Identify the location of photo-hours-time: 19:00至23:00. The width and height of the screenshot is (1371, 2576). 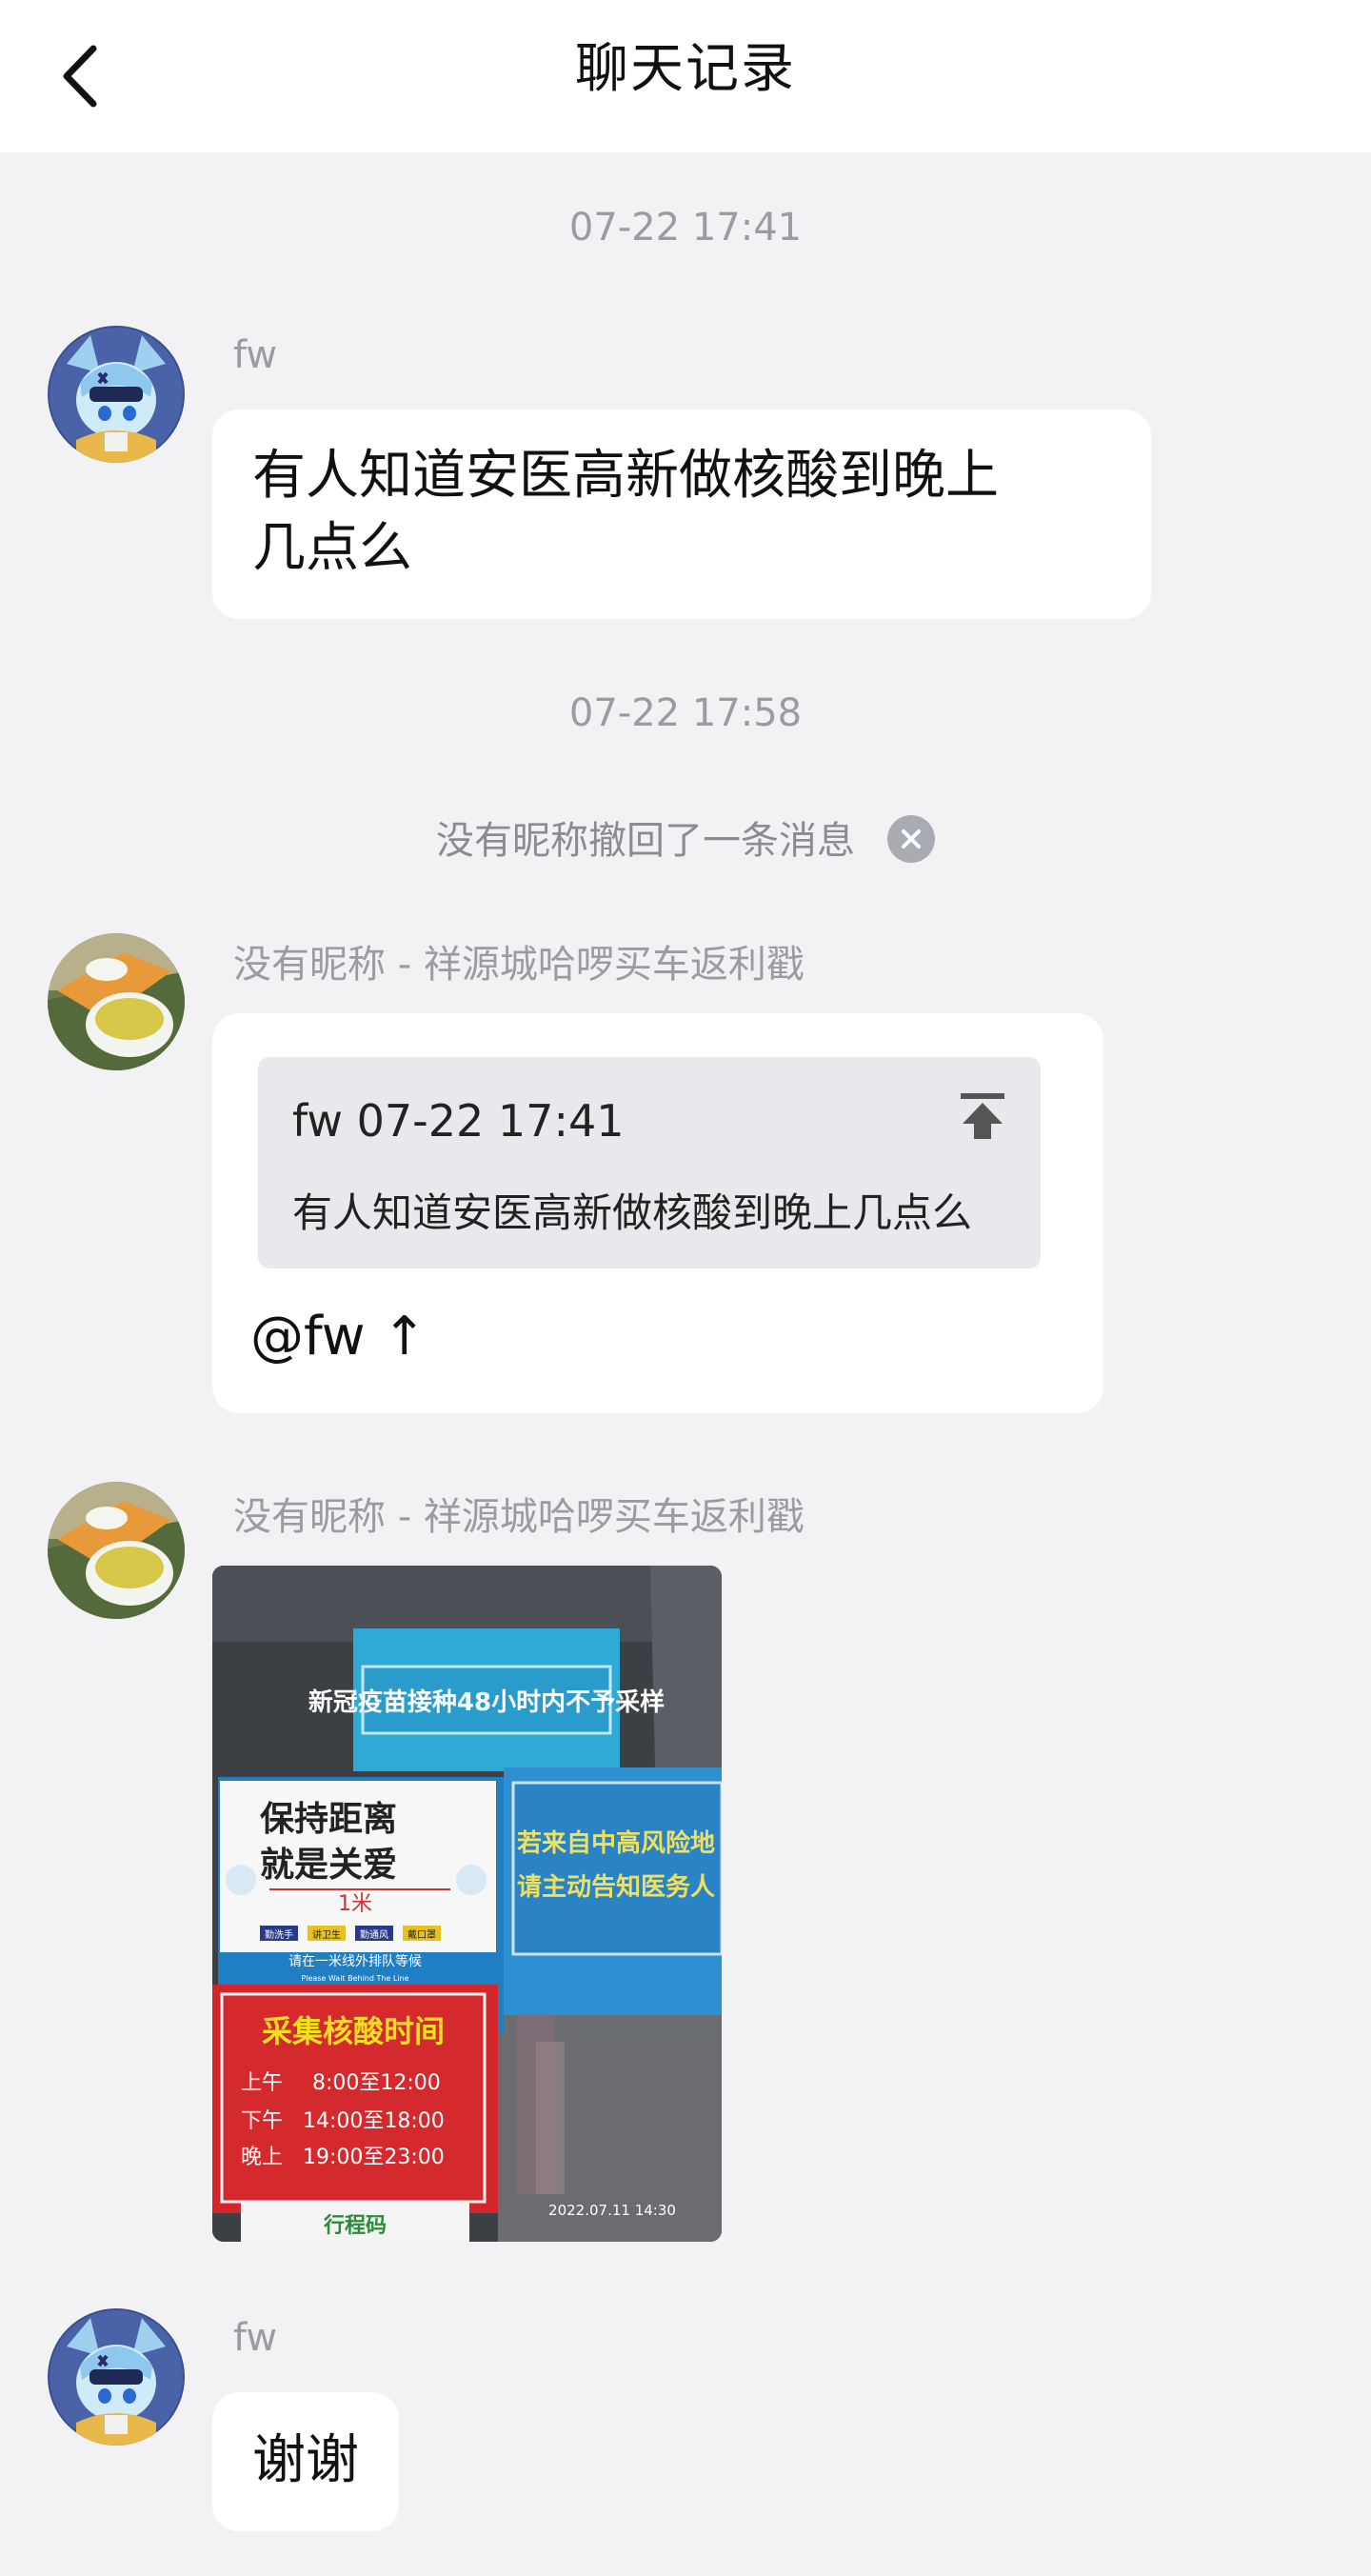
(374, 2157).